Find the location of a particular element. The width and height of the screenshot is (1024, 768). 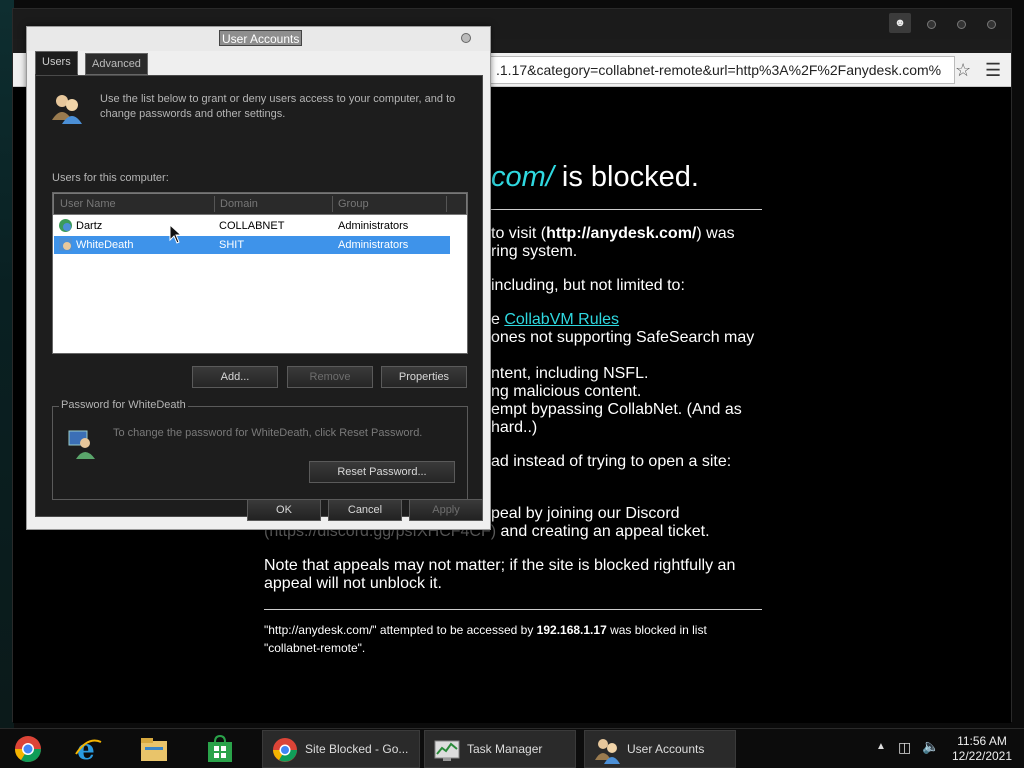

task-manager-icon is located at coordinates (447, 750).